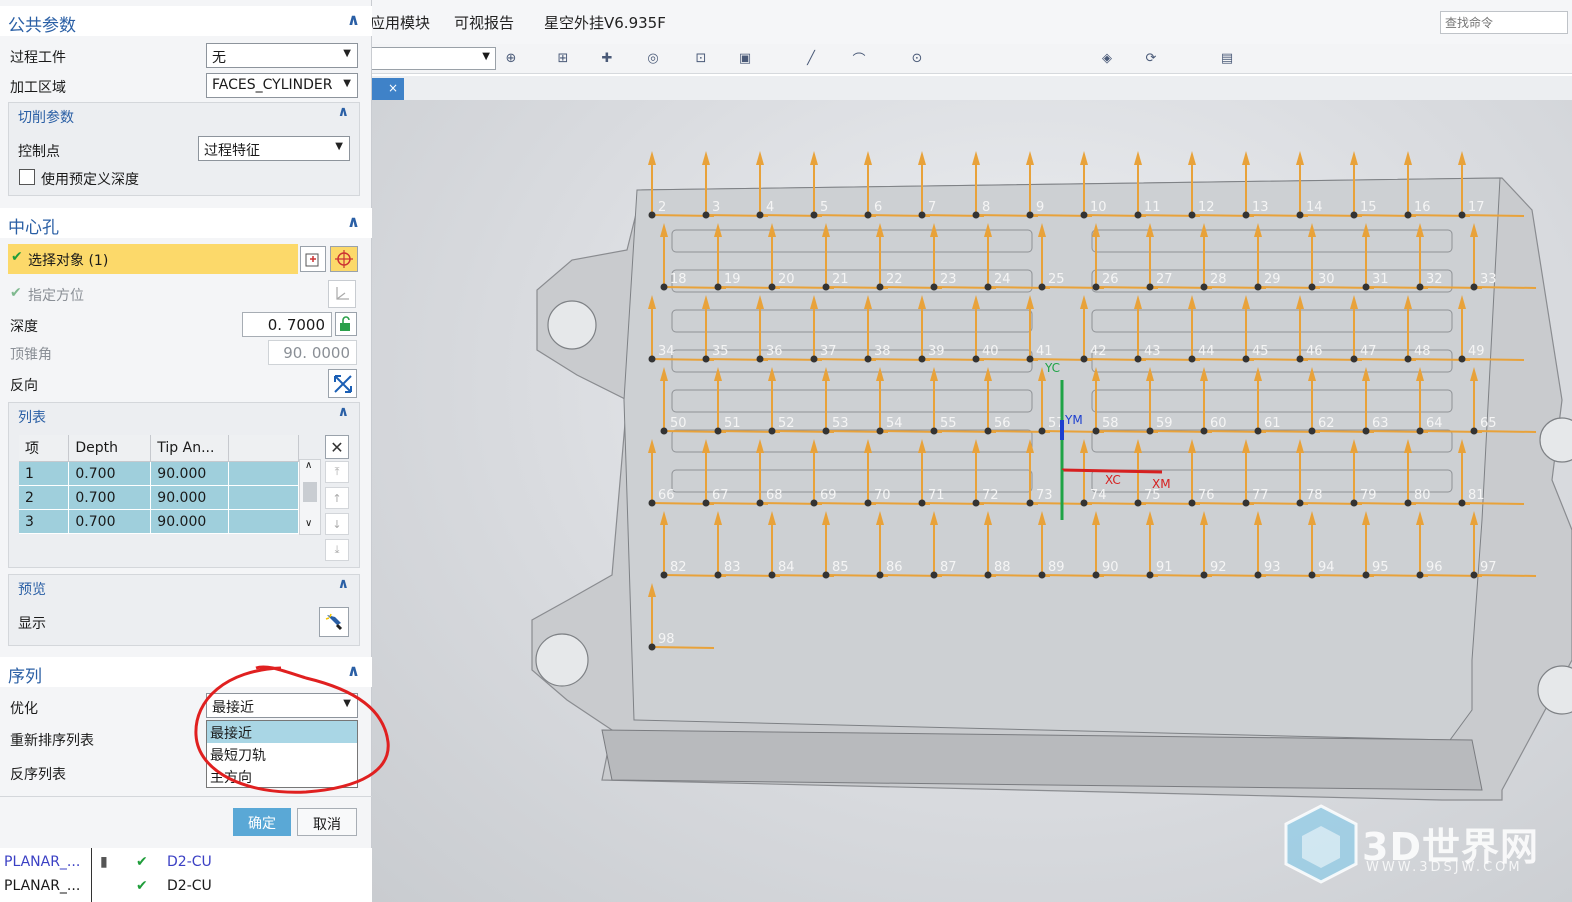 This screenshot has width=1572, height=902. Describe the element at coordinates (1504, 22) in the screenshot. I see `find-command-input` at that location.